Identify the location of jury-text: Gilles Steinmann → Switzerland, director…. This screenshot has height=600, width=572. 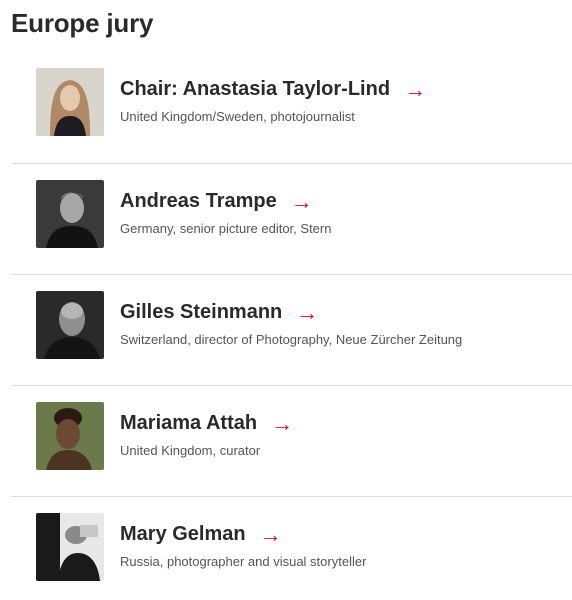
(291, 324).